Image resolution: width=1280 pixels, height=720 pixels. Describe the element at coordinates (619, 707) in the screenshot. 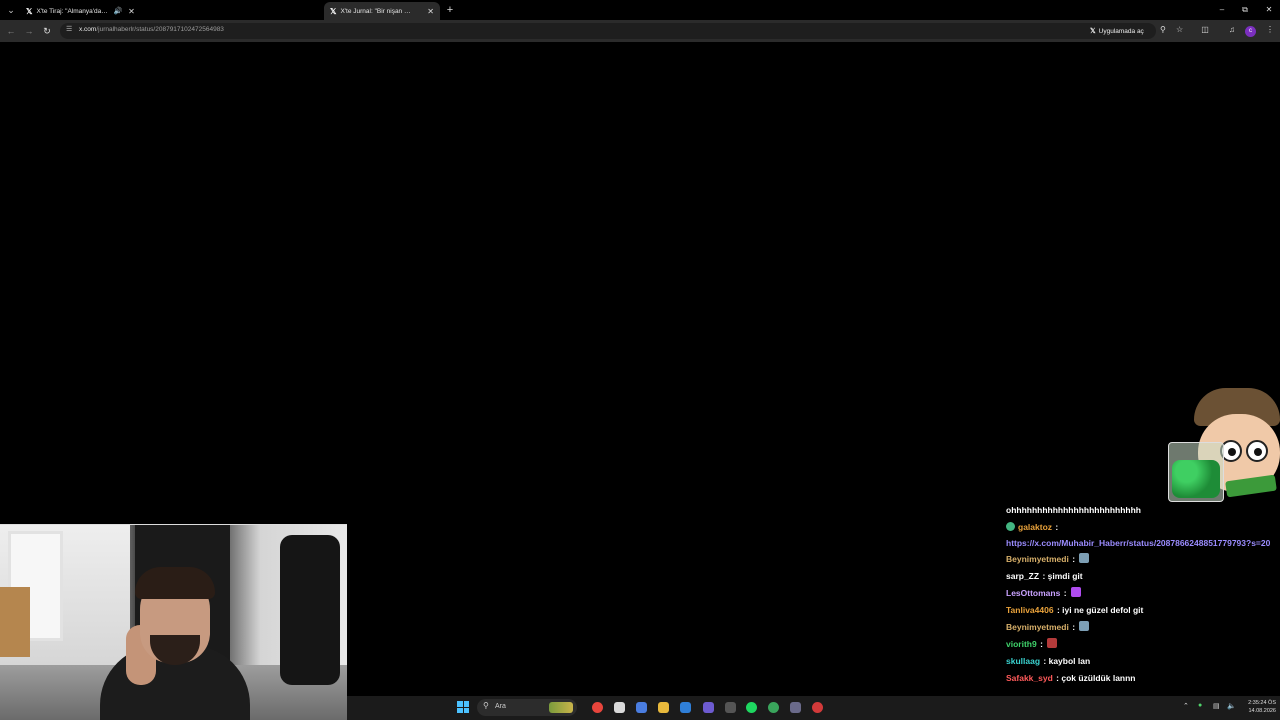

I see `task-view-icon` at that location.